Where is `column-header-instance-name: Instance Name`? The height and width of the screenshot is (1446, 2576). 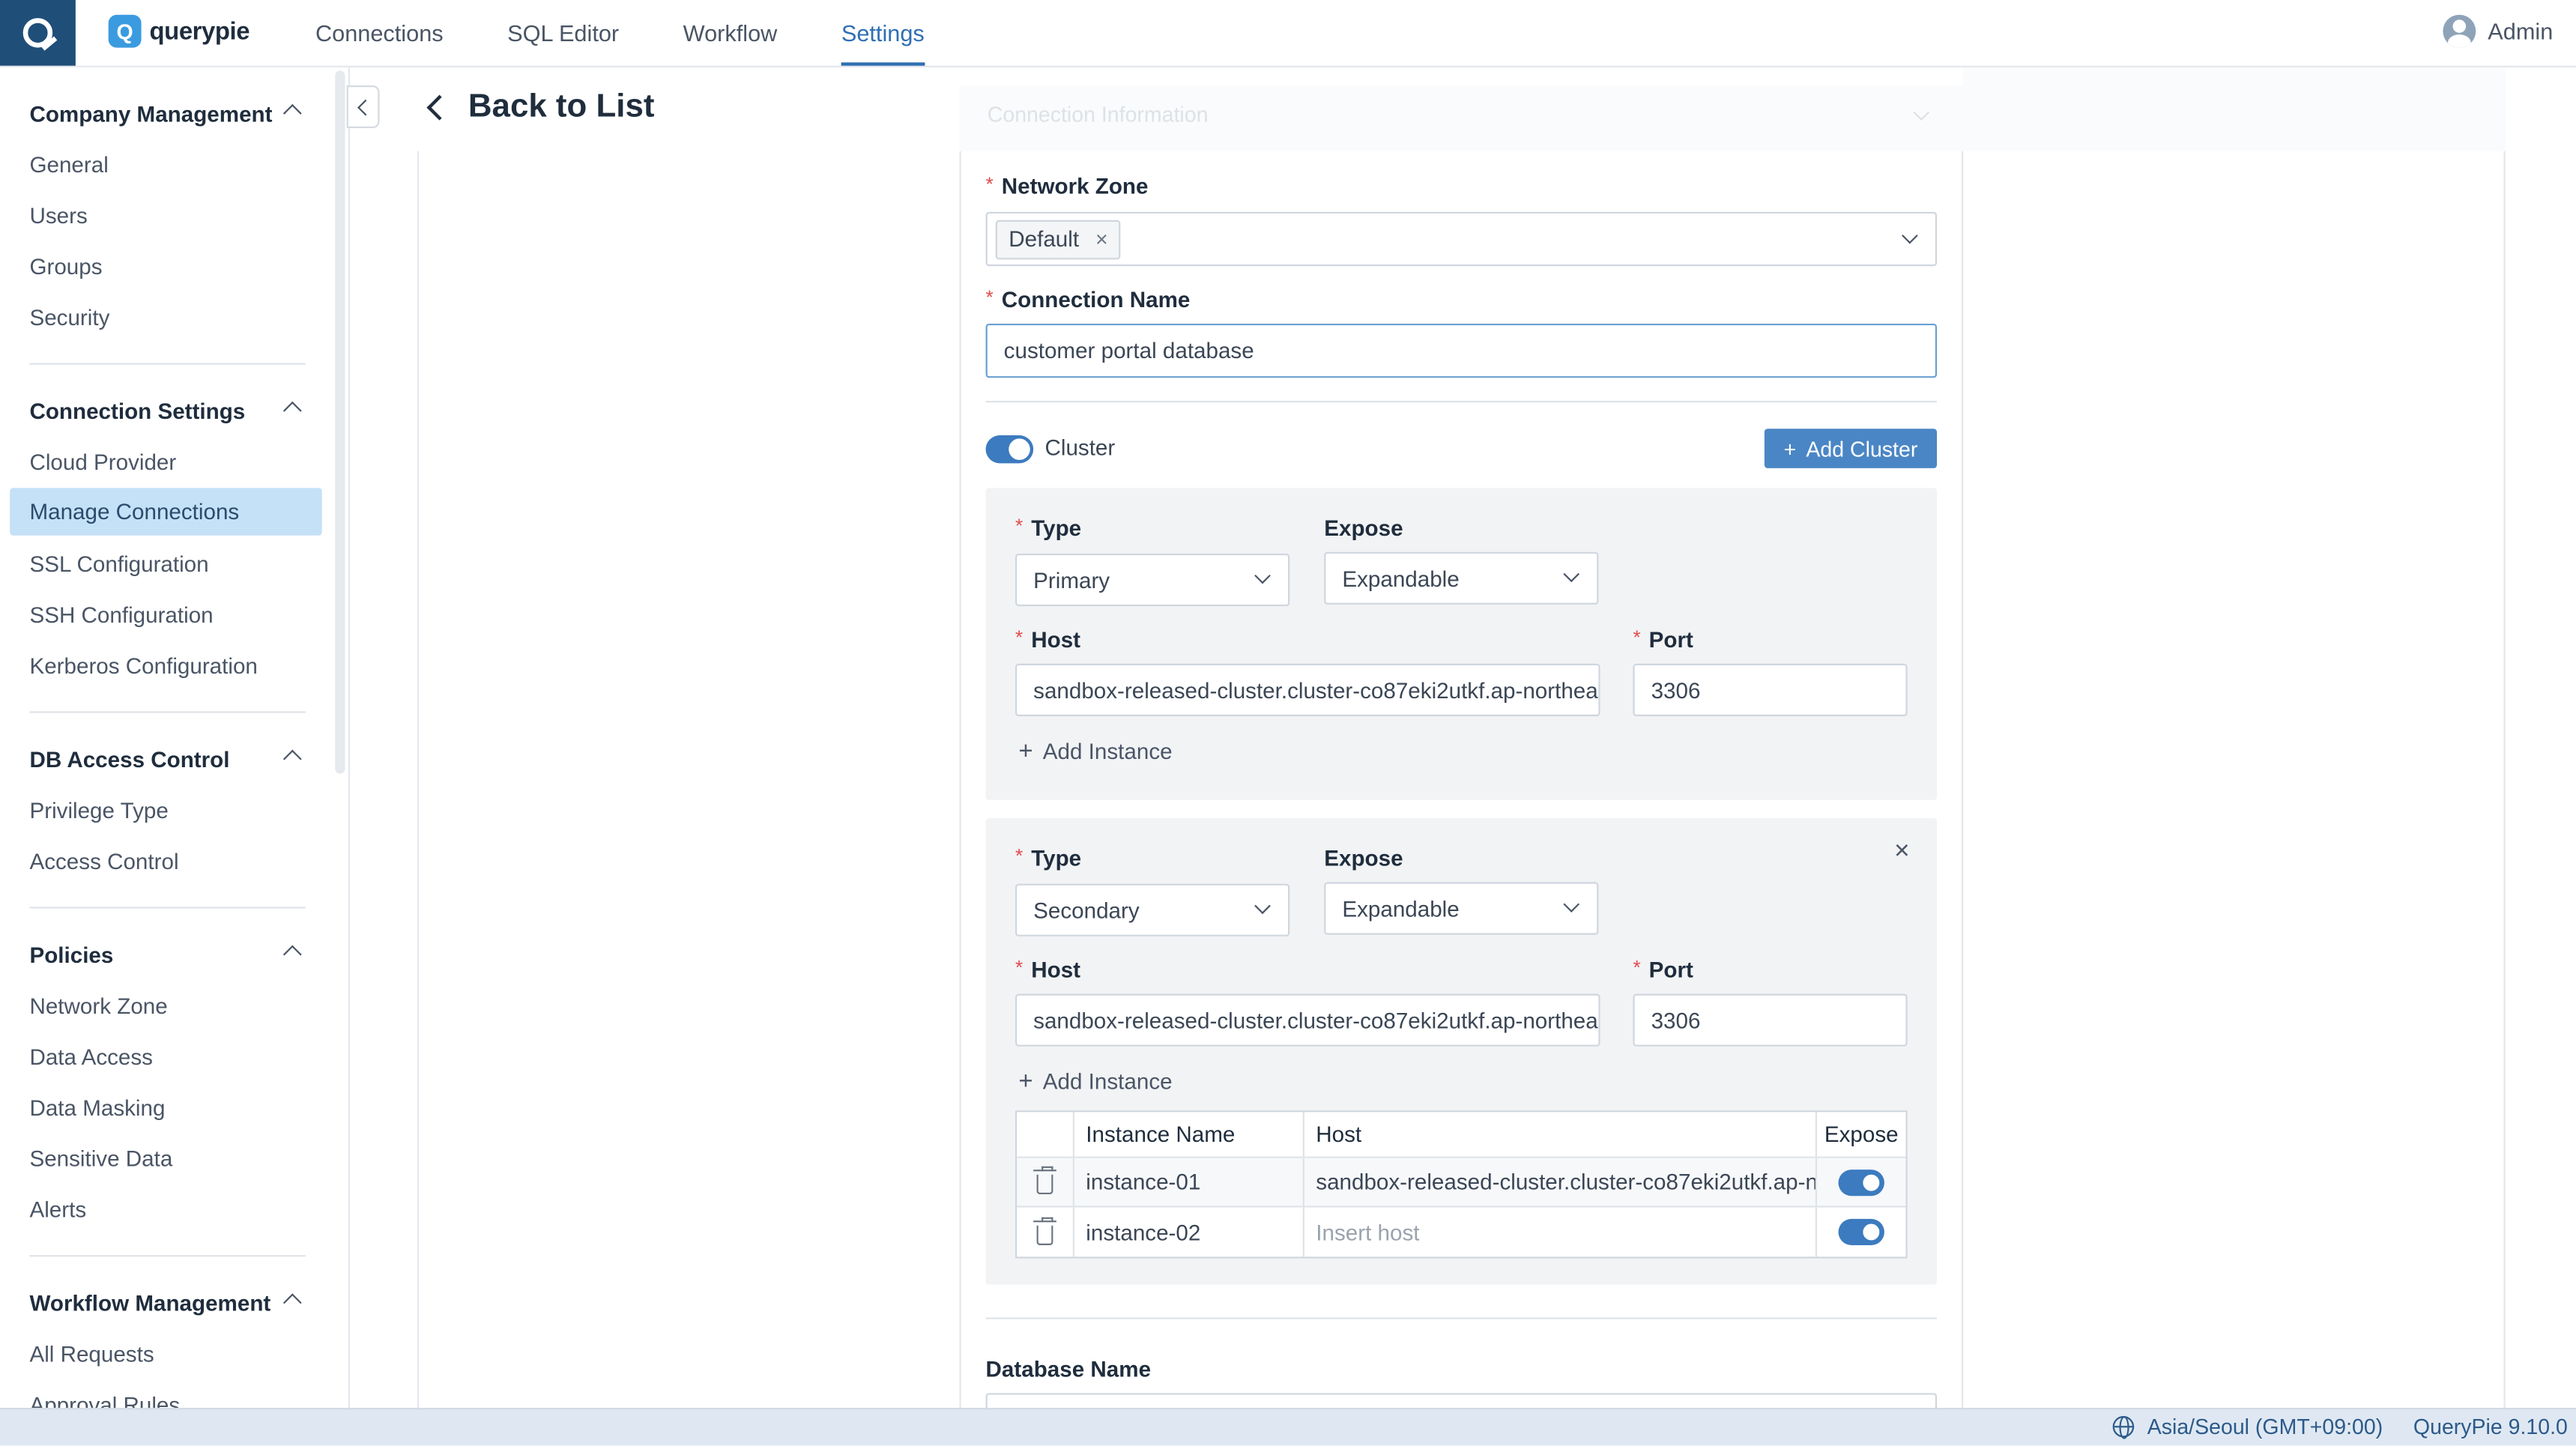 column-header-instance-name: Instance Name is located at coordinates (1189, 1134).